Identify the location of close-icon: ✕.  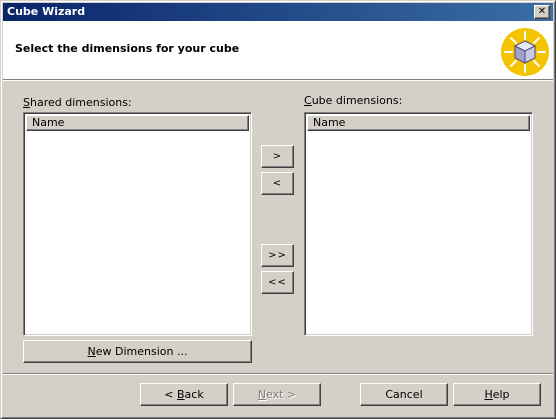
(542, 11).